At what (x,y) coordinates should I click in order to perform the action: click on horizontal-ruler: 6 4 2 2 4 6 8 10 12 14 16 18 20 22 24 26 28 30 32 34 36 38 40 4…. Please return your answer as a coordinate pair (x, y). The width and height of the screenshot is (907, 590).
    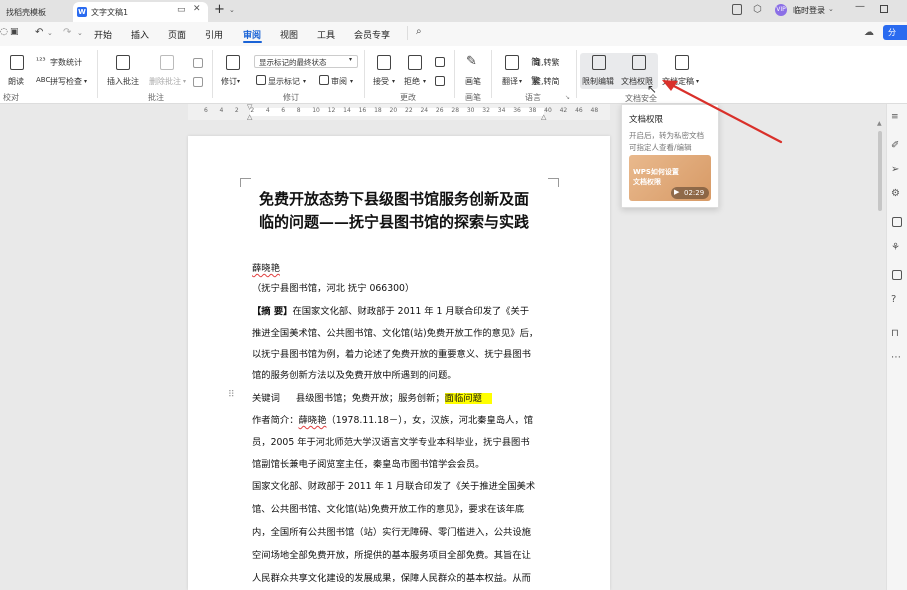
    Looking at the image, I should click on (399, 112).